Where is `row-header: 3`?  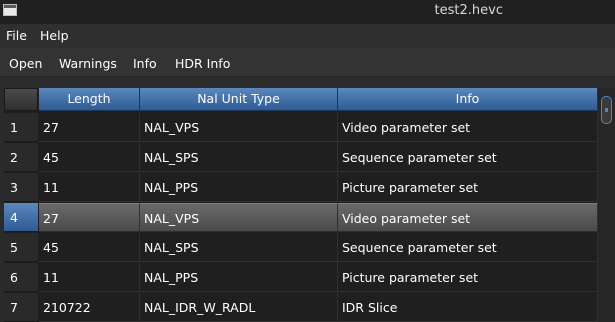
row-header: 3 is located at coordinates (21, 187).